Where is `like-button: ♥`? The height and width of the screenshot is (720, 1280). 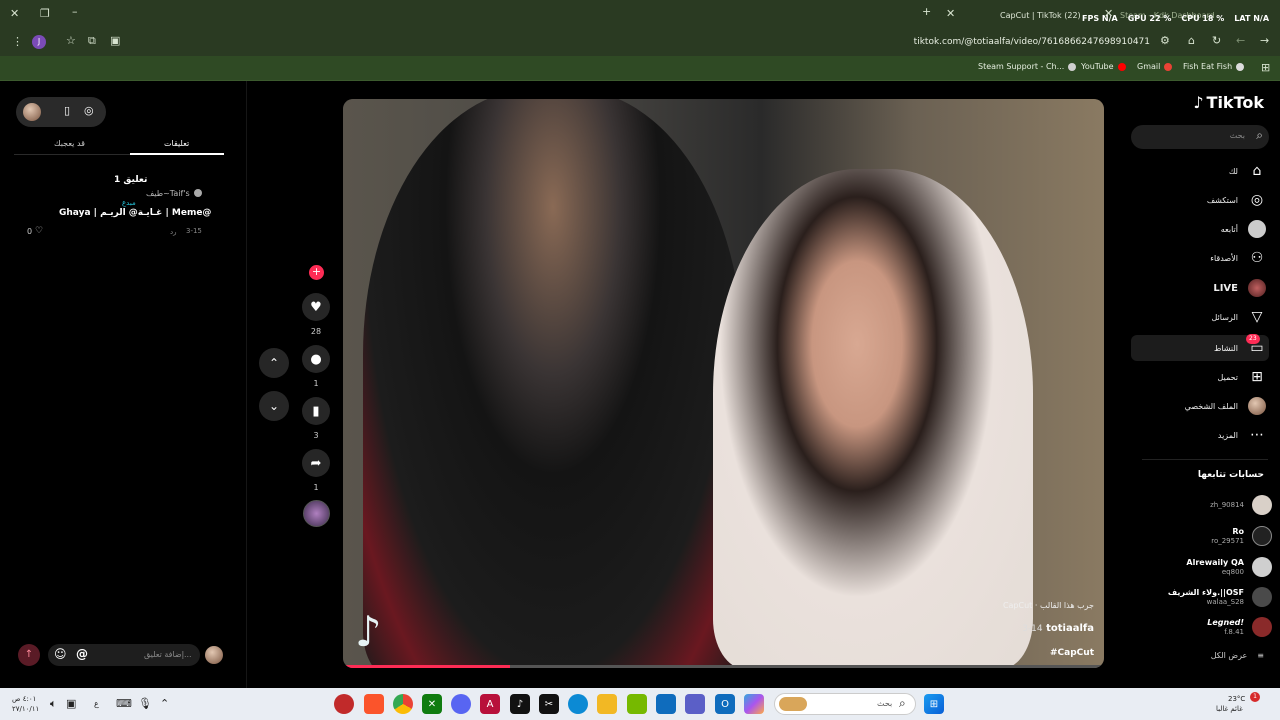 like-button: ♥ is located at coordinates (316, 307).